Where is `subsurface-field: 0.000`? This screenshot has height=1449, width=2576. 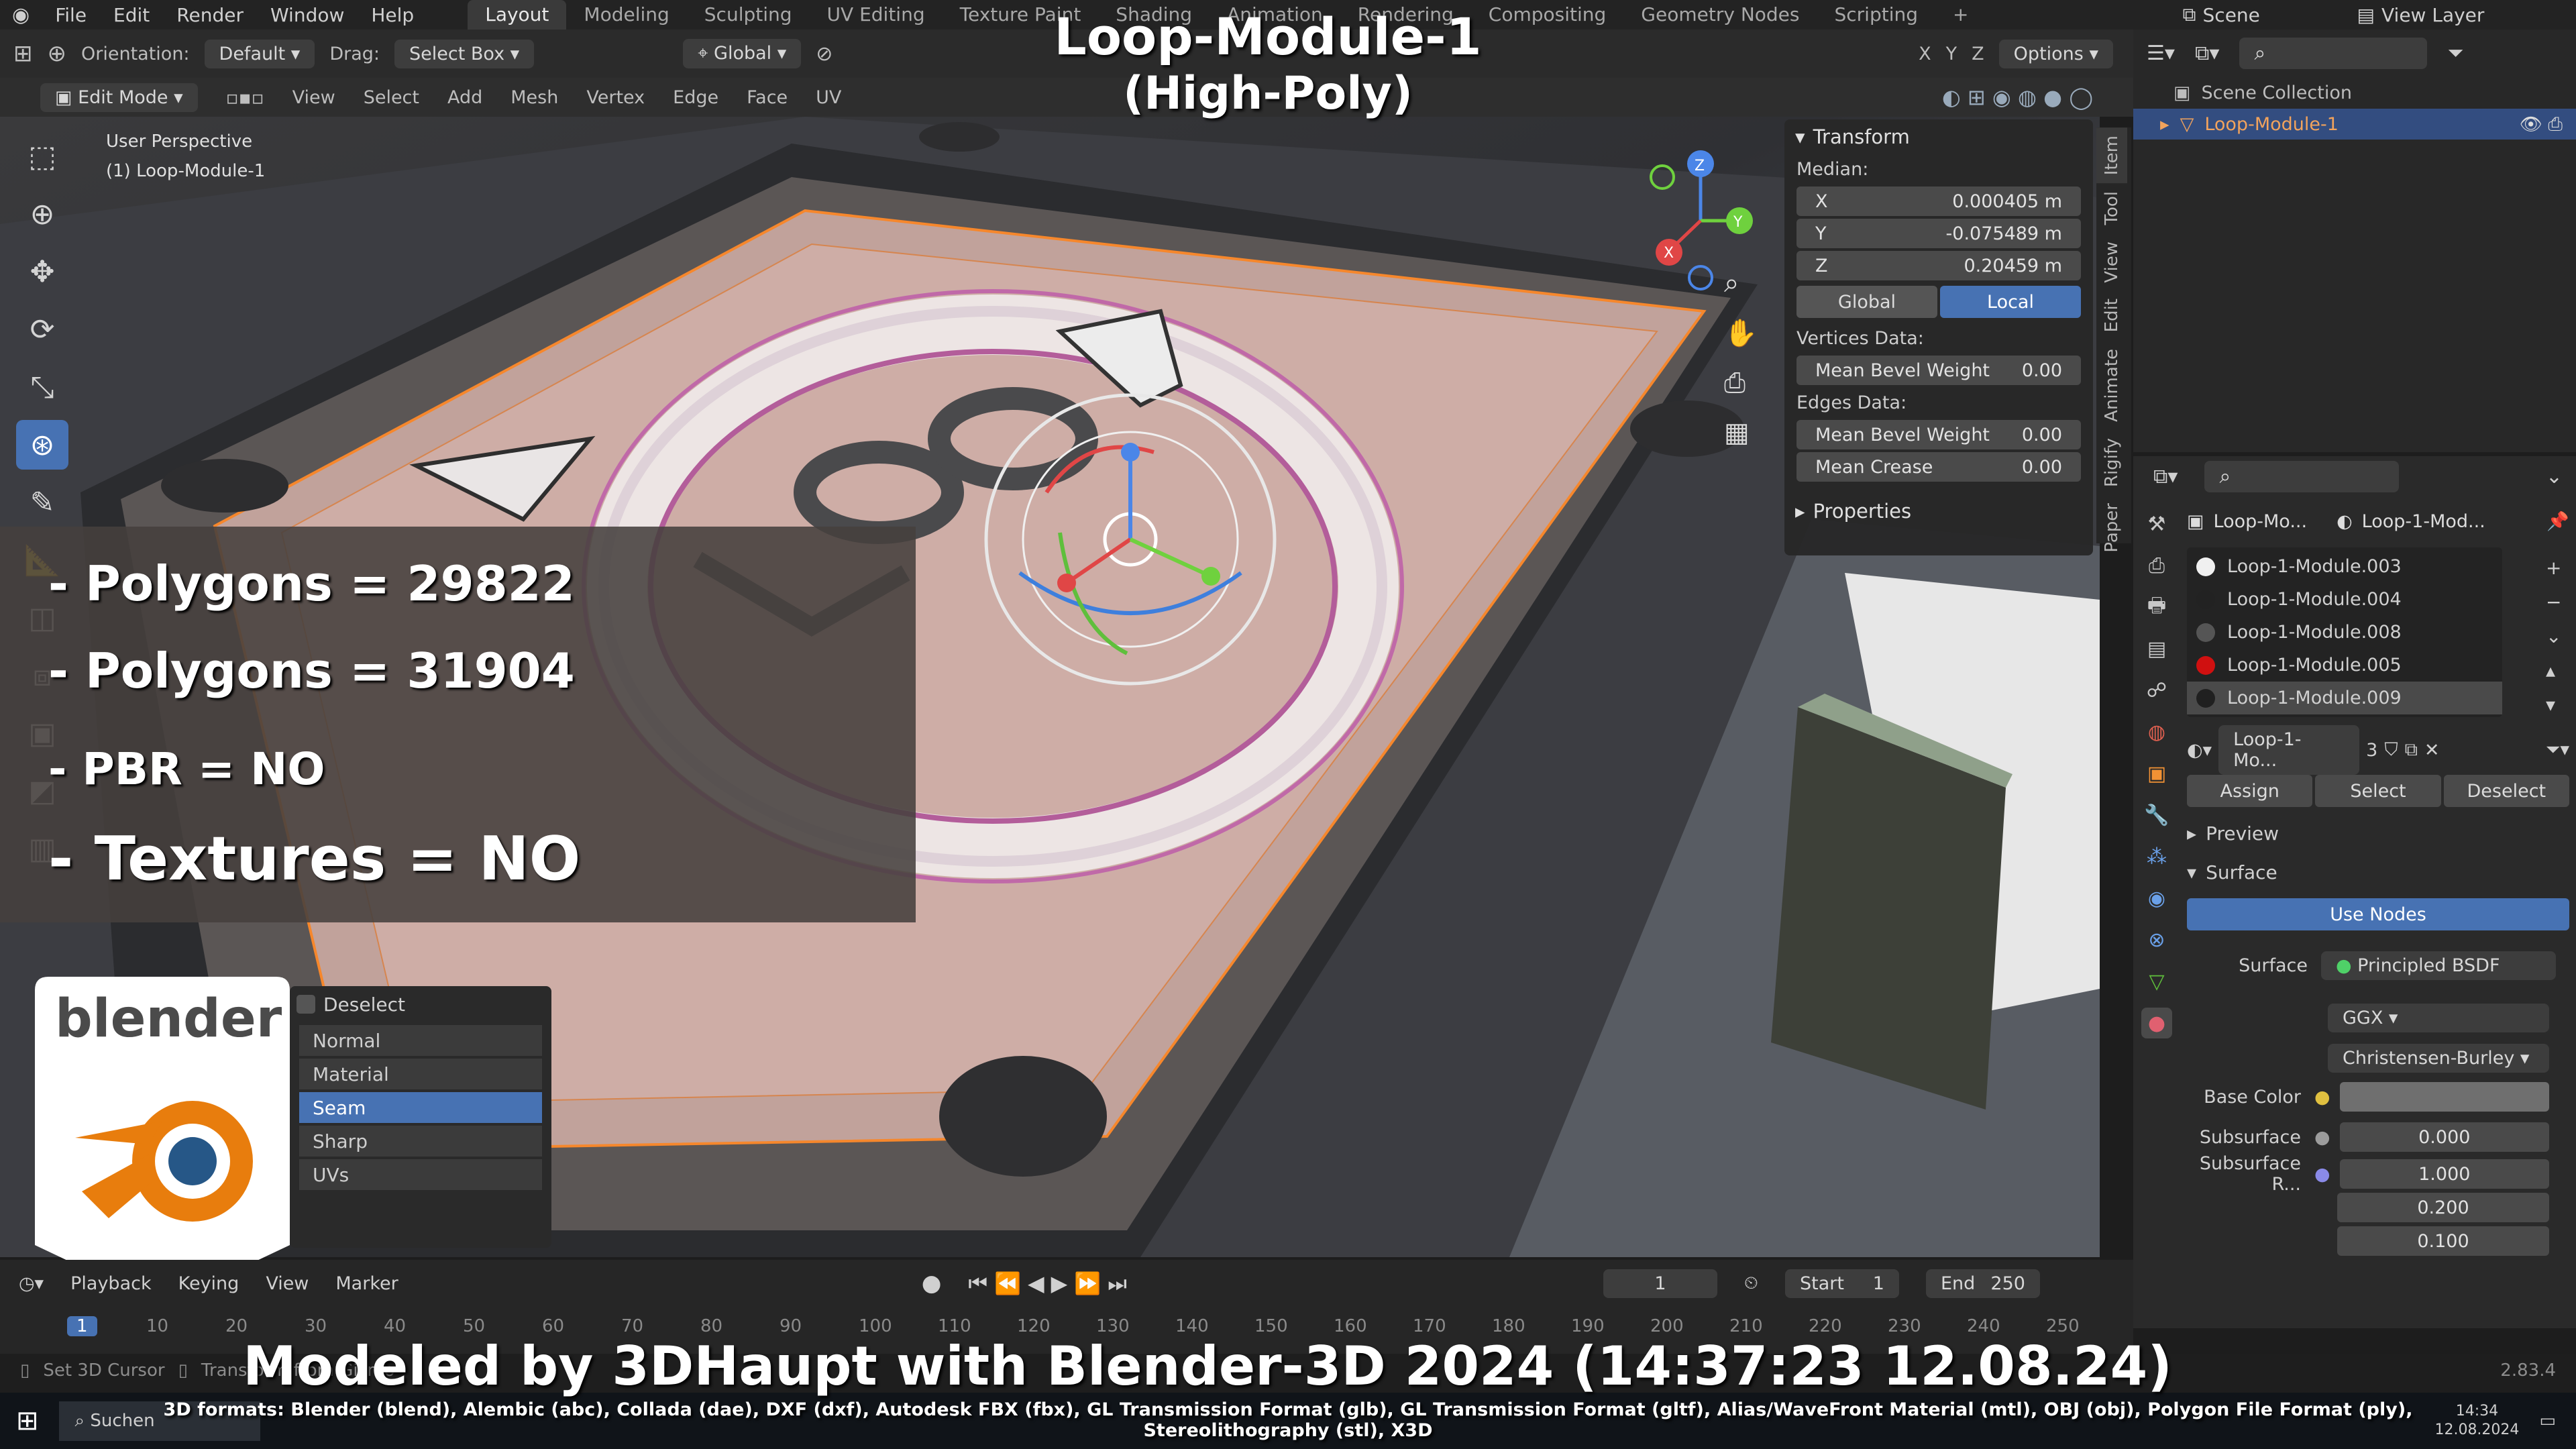
subsurface-field: 0.000 is located at coordinates (2444, 1137).